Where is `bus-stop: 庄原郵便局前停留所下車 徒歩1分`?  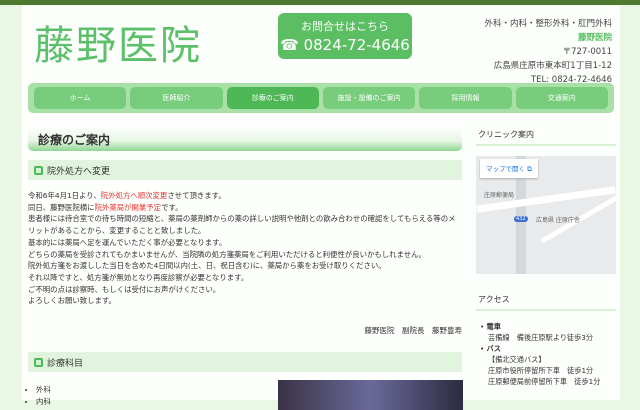
bus-stop: 庄原郵便局前停留所下車 徒歩1分 is located at coordinates (544, 381).